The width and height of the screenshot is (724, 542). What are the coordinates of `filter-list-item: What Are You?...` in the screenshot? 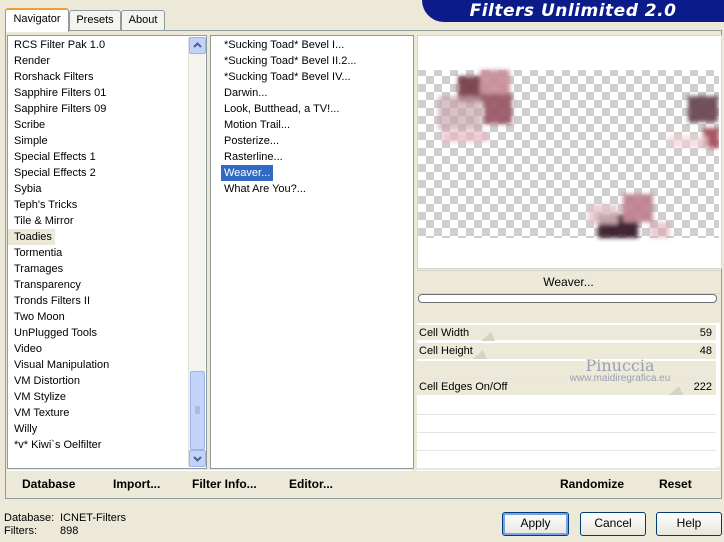 It's located at (265, 189).